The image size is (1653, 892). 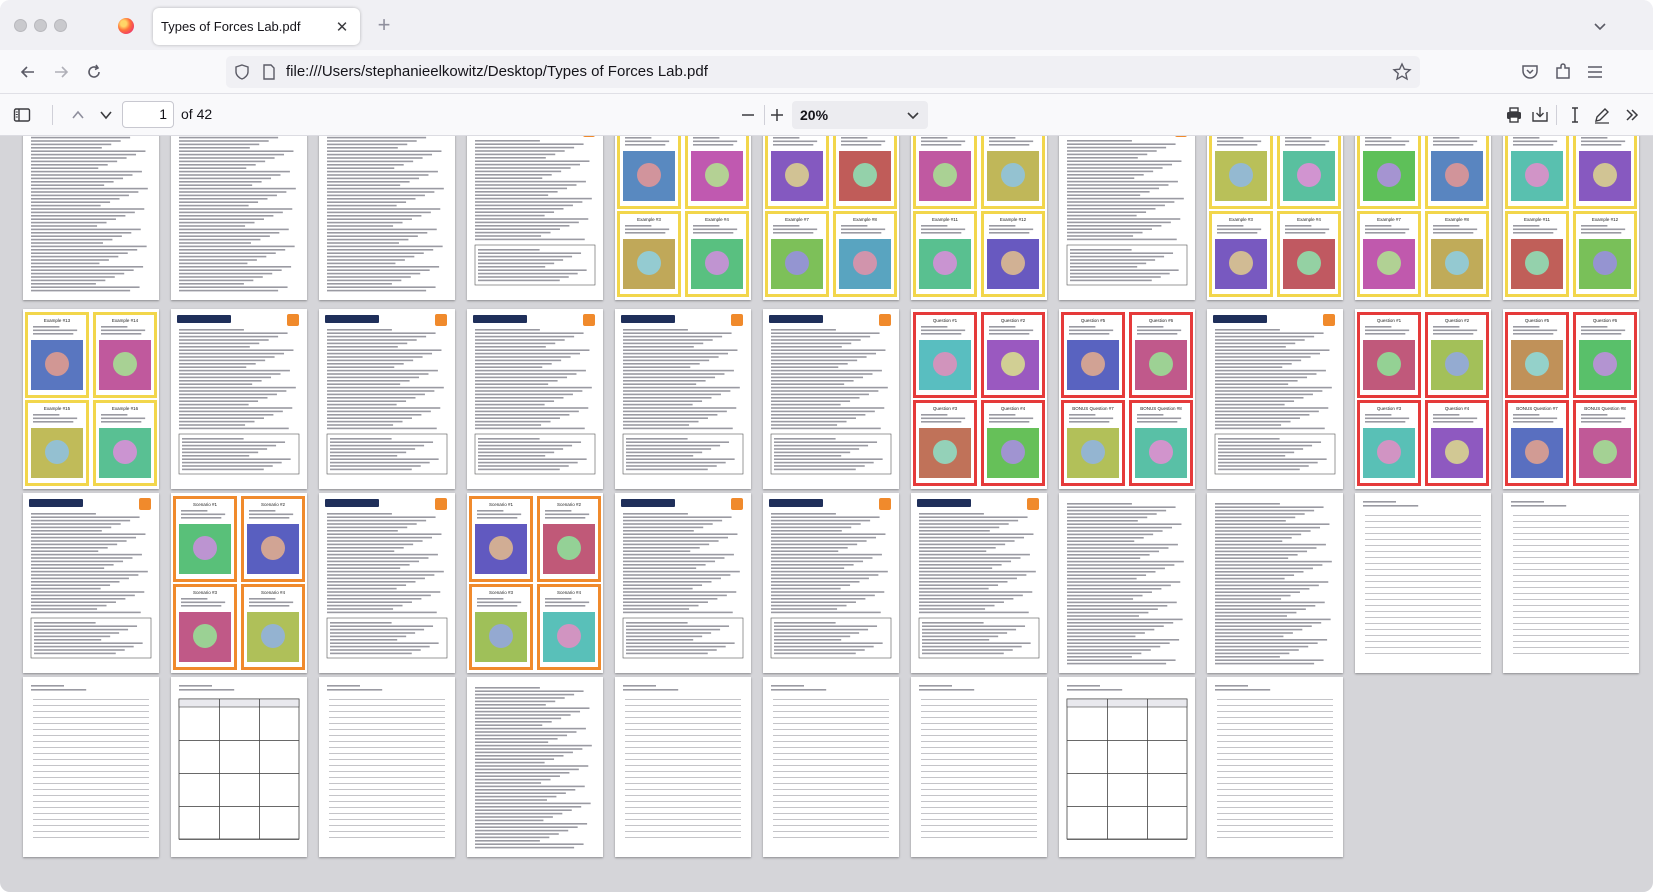 What do you see at coordinates (860, 115) in the screenshot?
I see `zoom-select: 20%` at bounding box center [860, 115].